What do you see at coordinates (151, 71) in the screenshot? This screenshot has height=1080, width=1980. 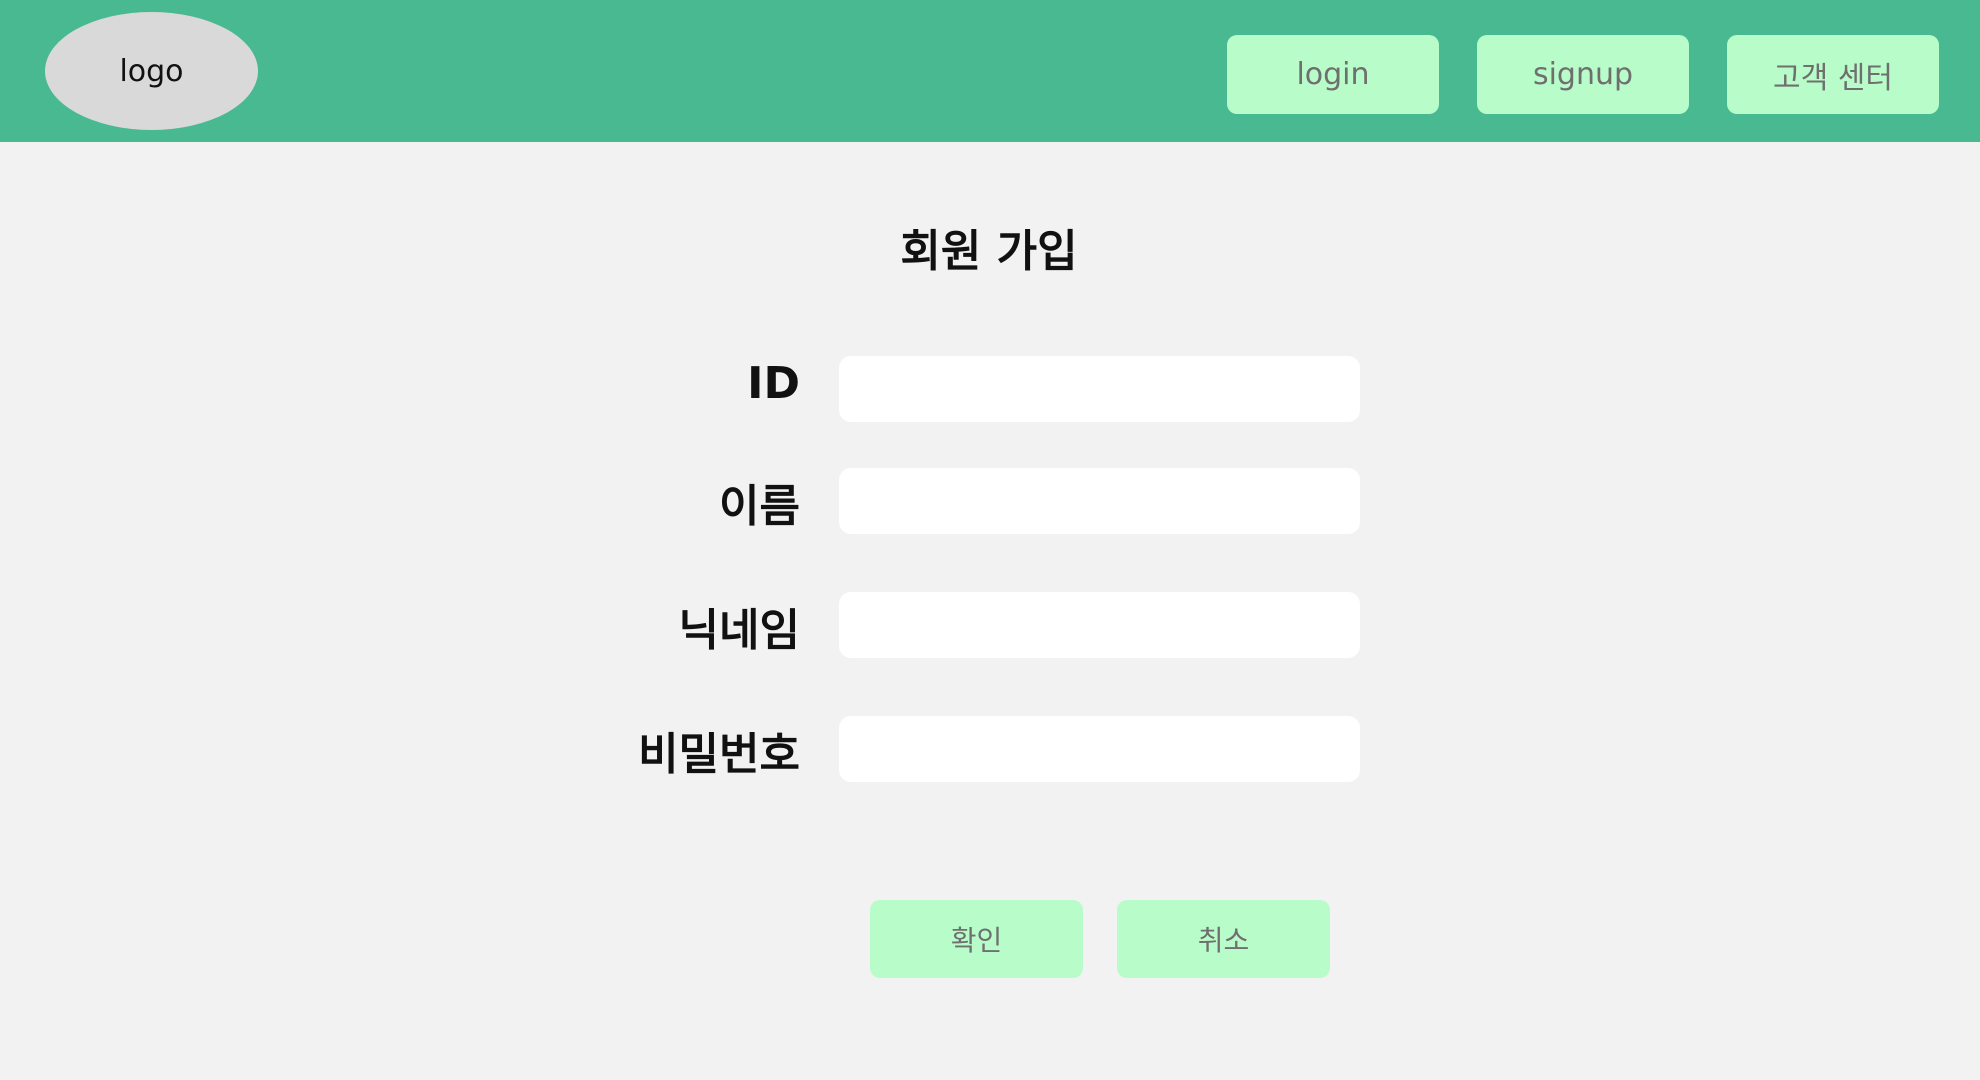 I see `logo: logo` at bounding box center [151, 71].